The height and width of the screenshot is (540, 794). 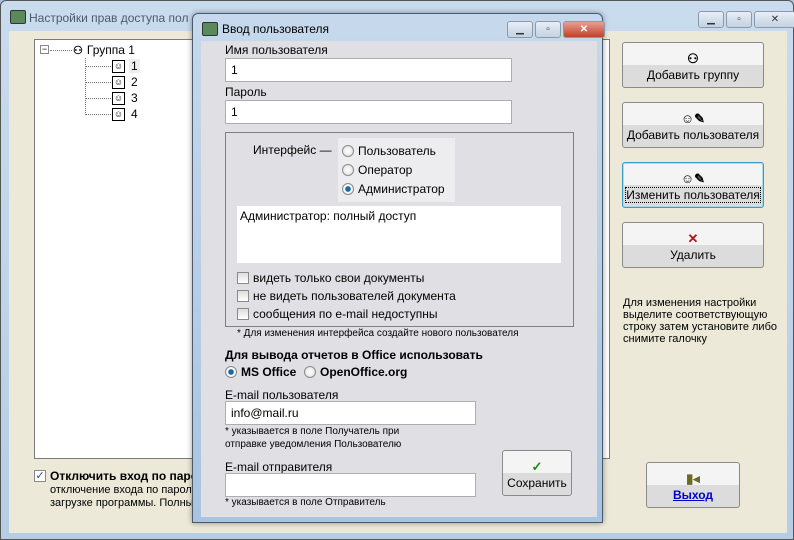 What do you see at coordinates (739, 19) in the screenshot?
I see `maximize-button: ▫` at bounding box center [739, 19].